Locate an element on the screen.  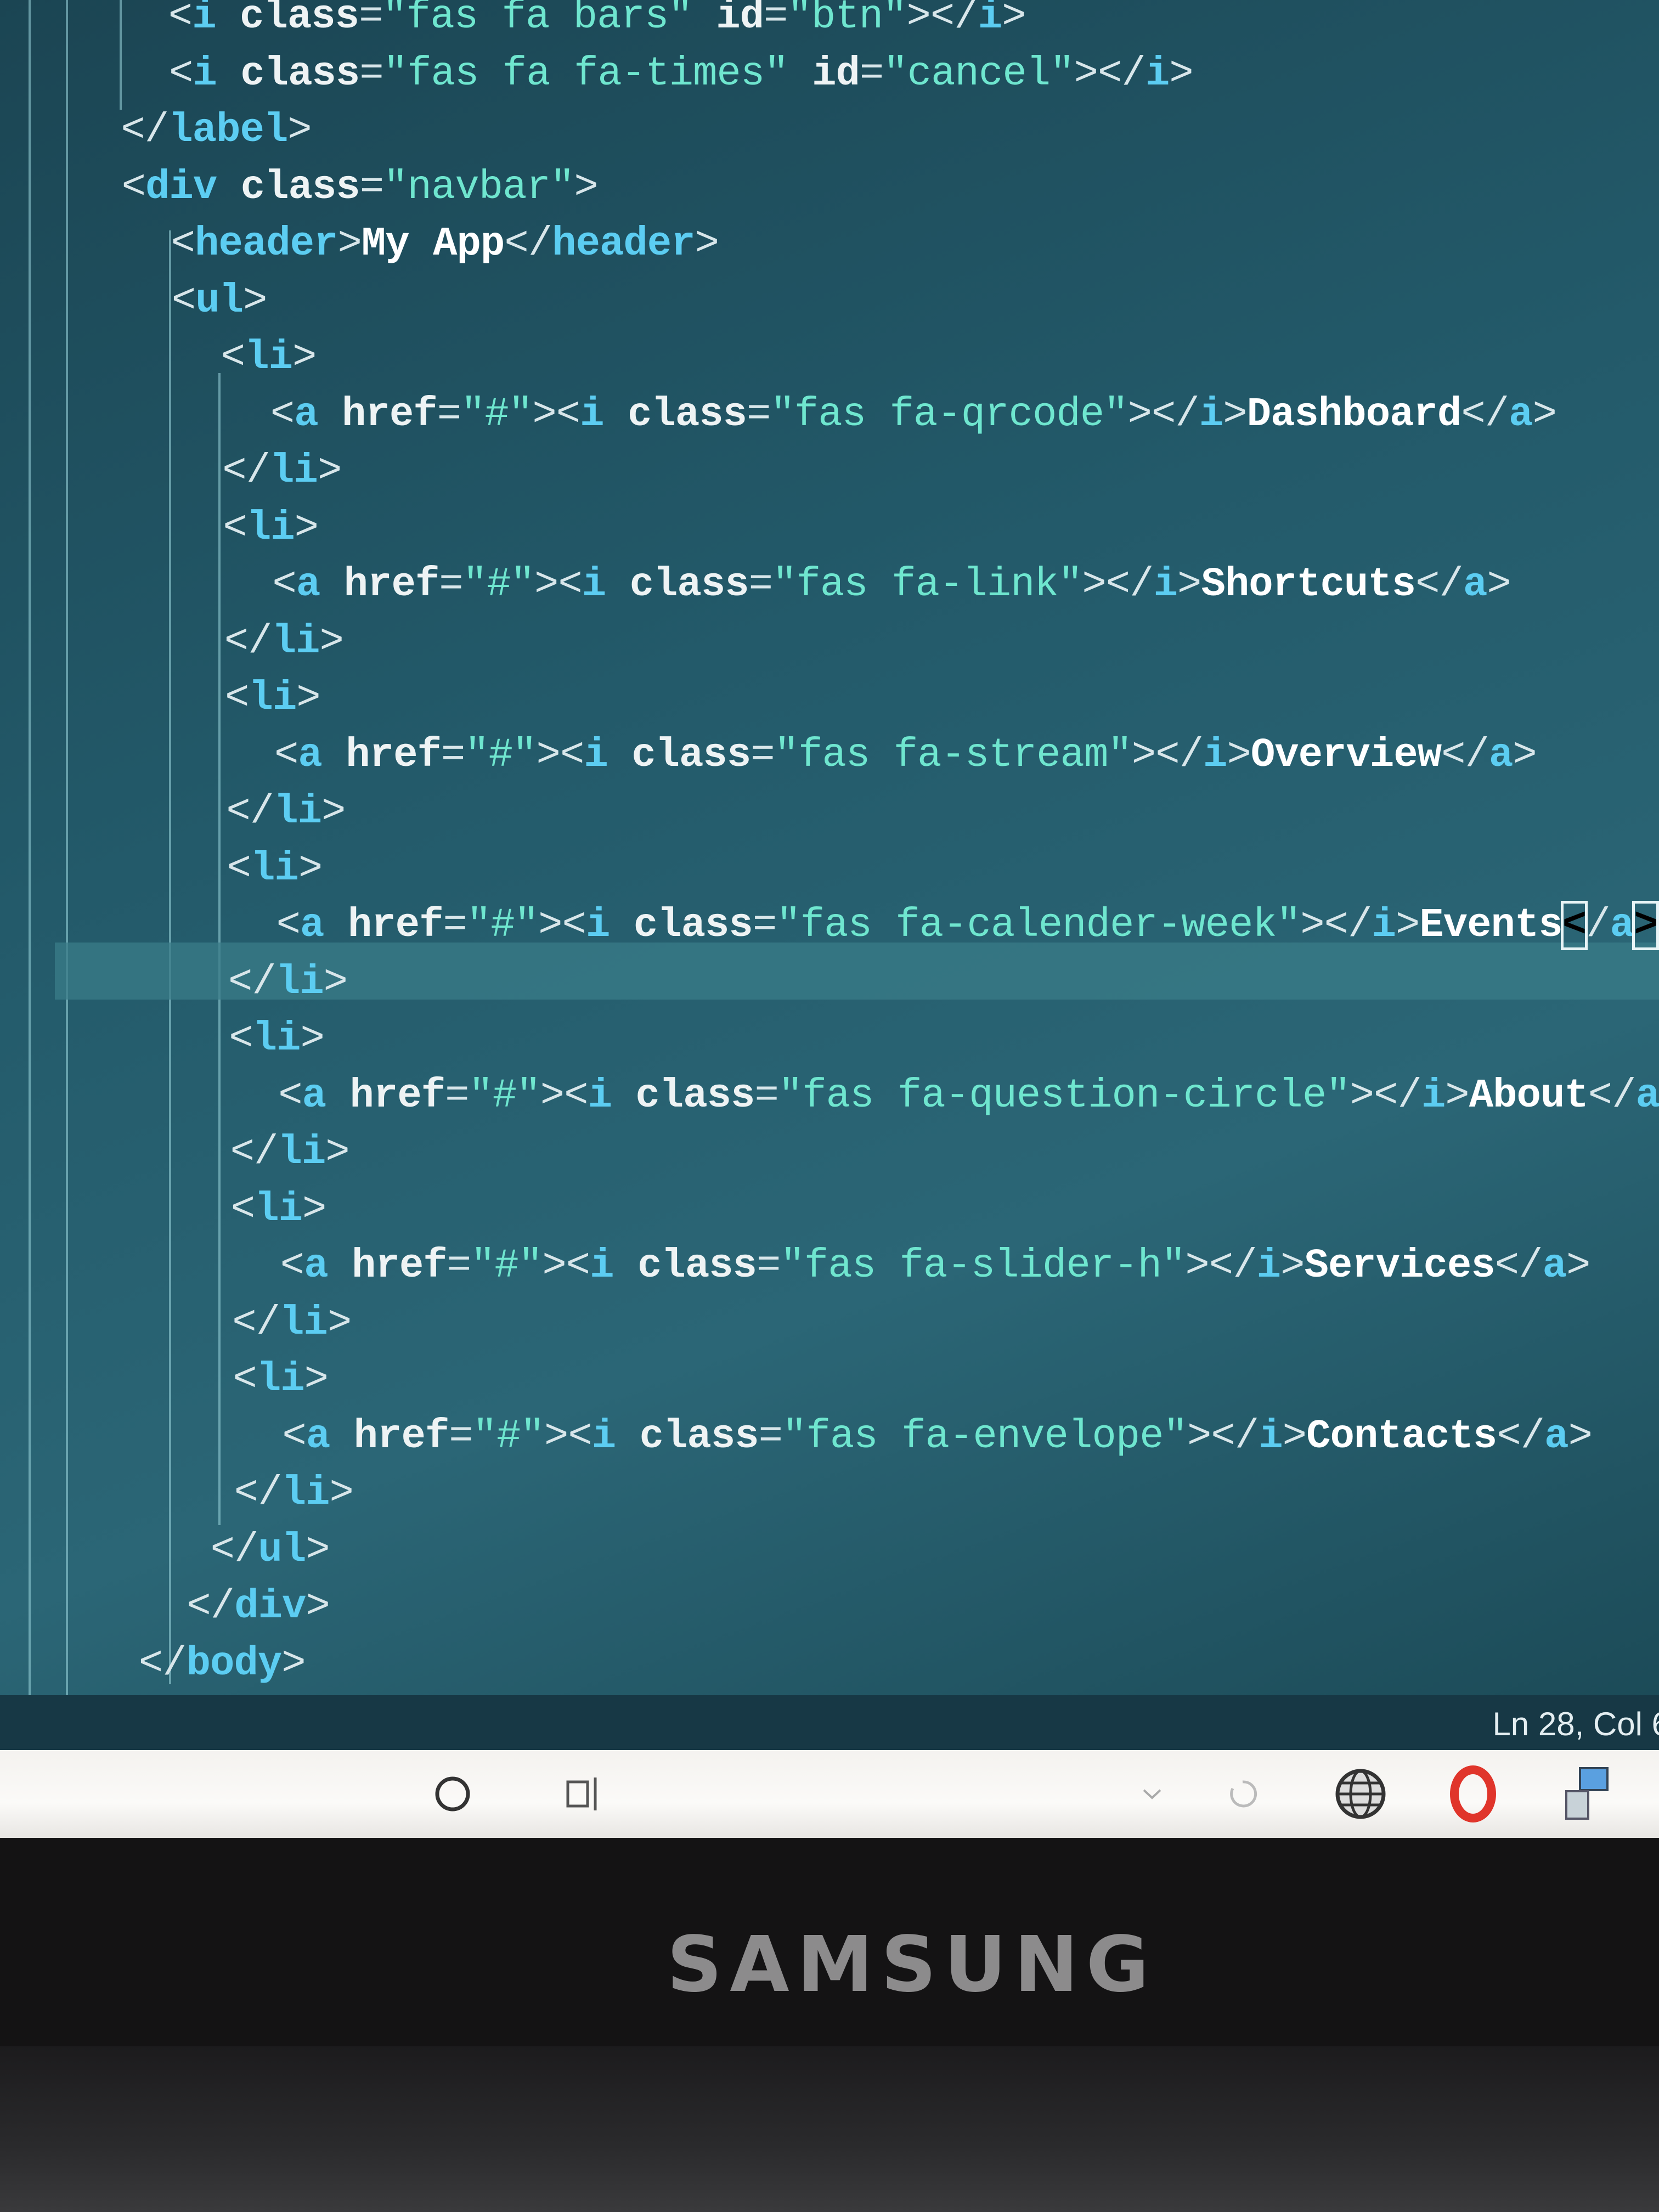
code-line: <ul> is located at coordinates (219, 301).